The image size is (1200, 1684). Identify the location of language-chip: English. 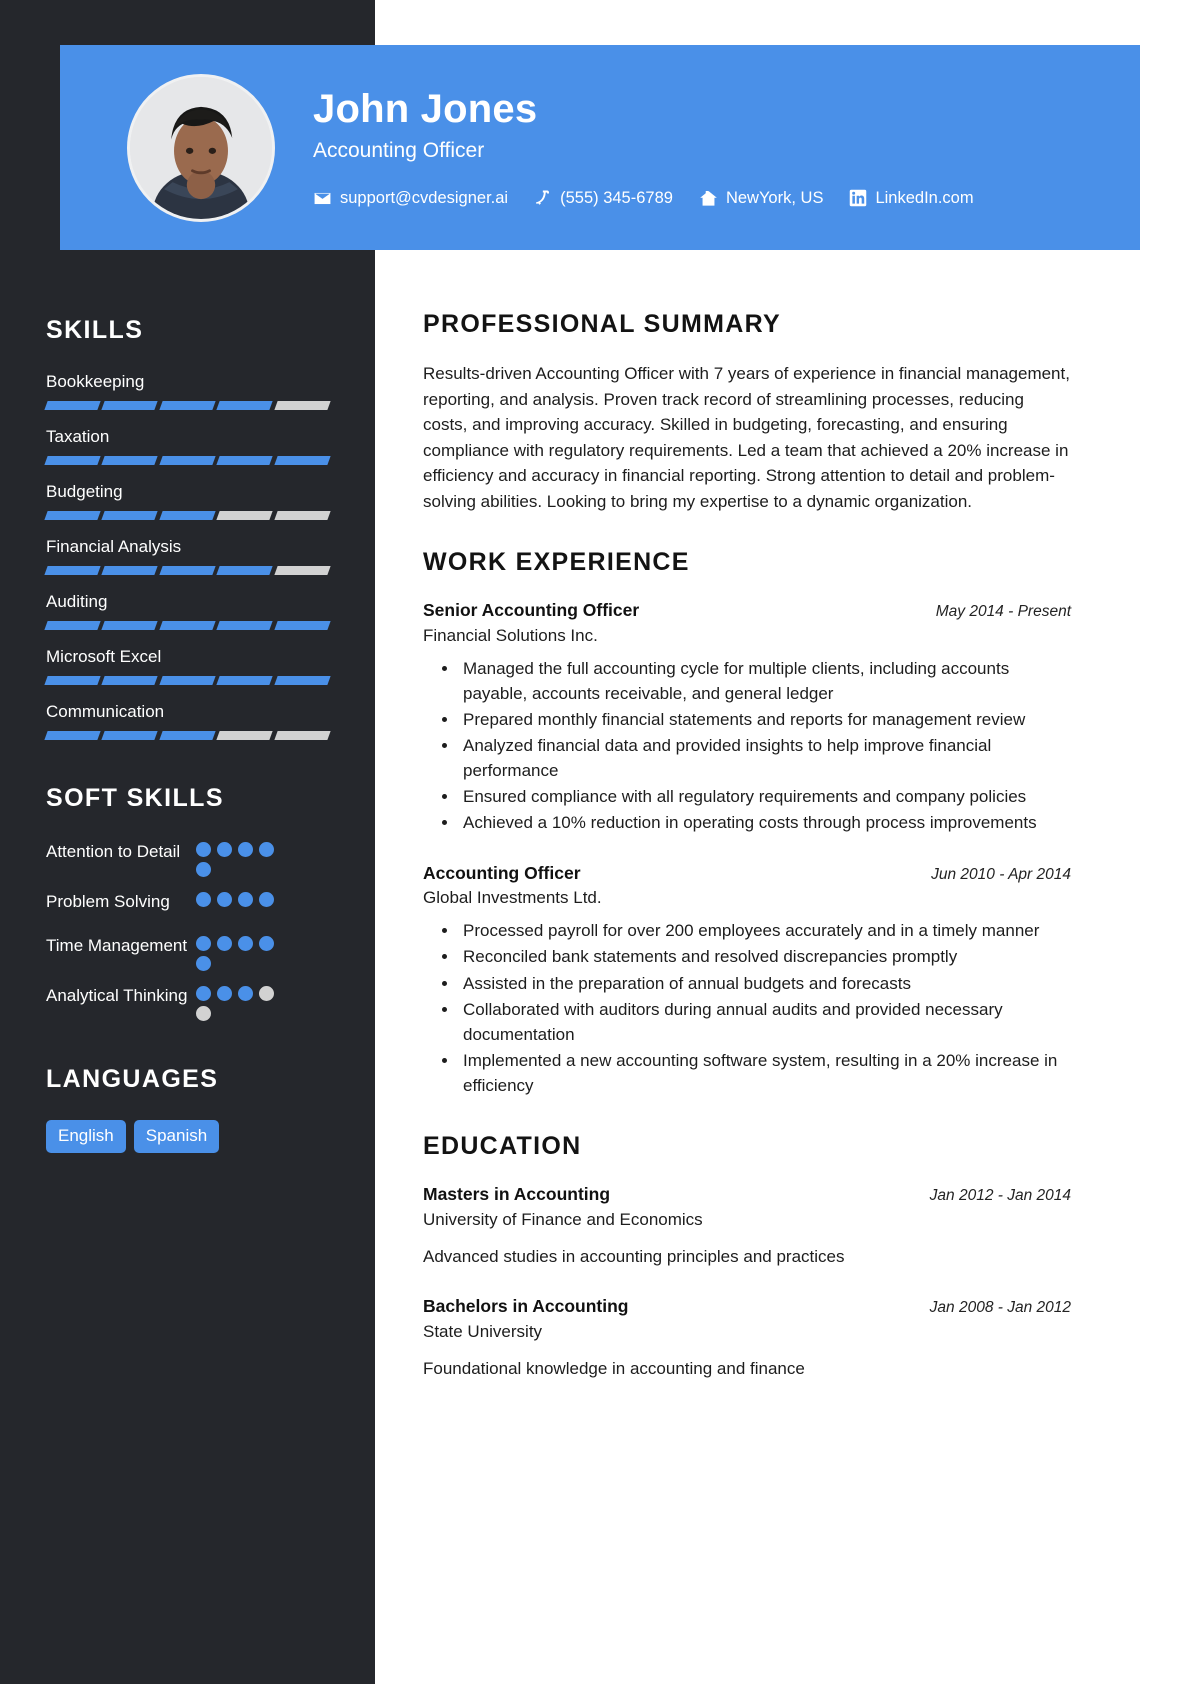
(86, 1136).